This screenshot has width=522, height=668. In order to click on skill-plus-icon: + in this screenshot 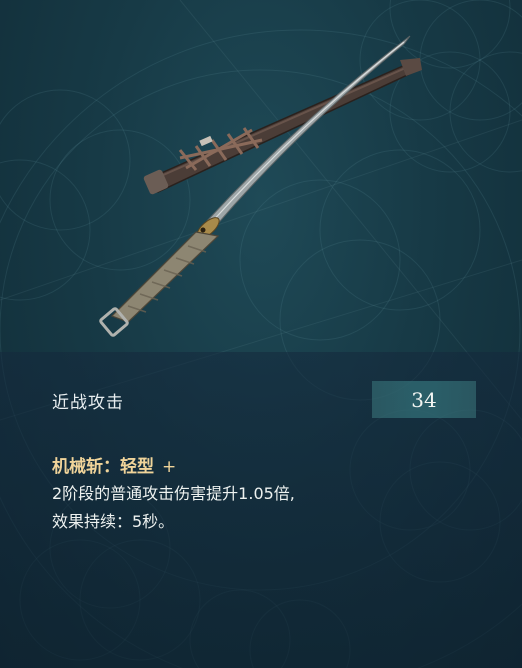, I will do `click(169, 467)`.